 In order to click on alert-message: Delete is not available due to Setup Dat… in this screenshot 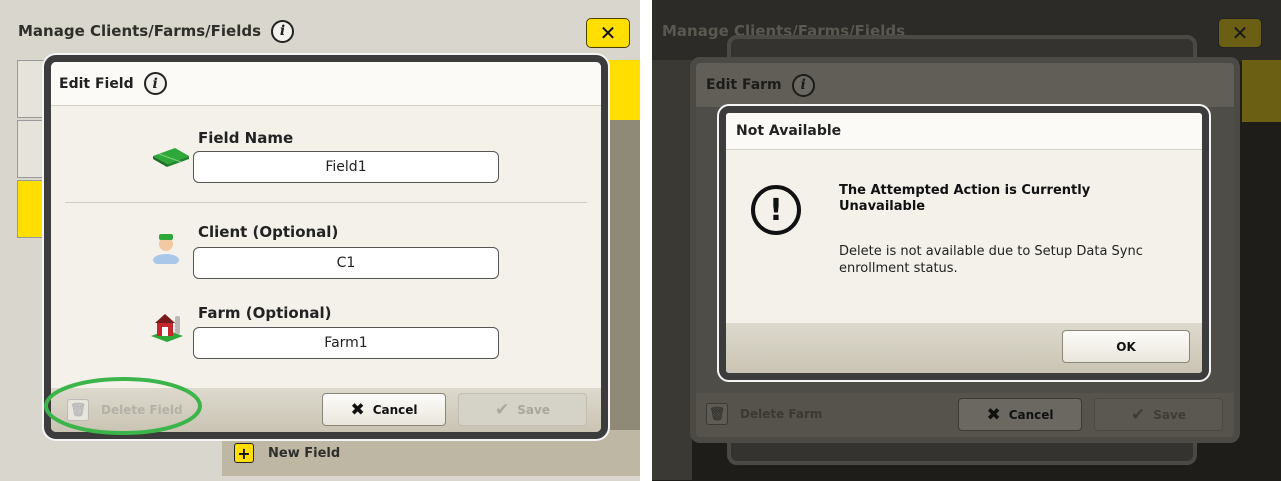, I will do `click(991, 260)`.